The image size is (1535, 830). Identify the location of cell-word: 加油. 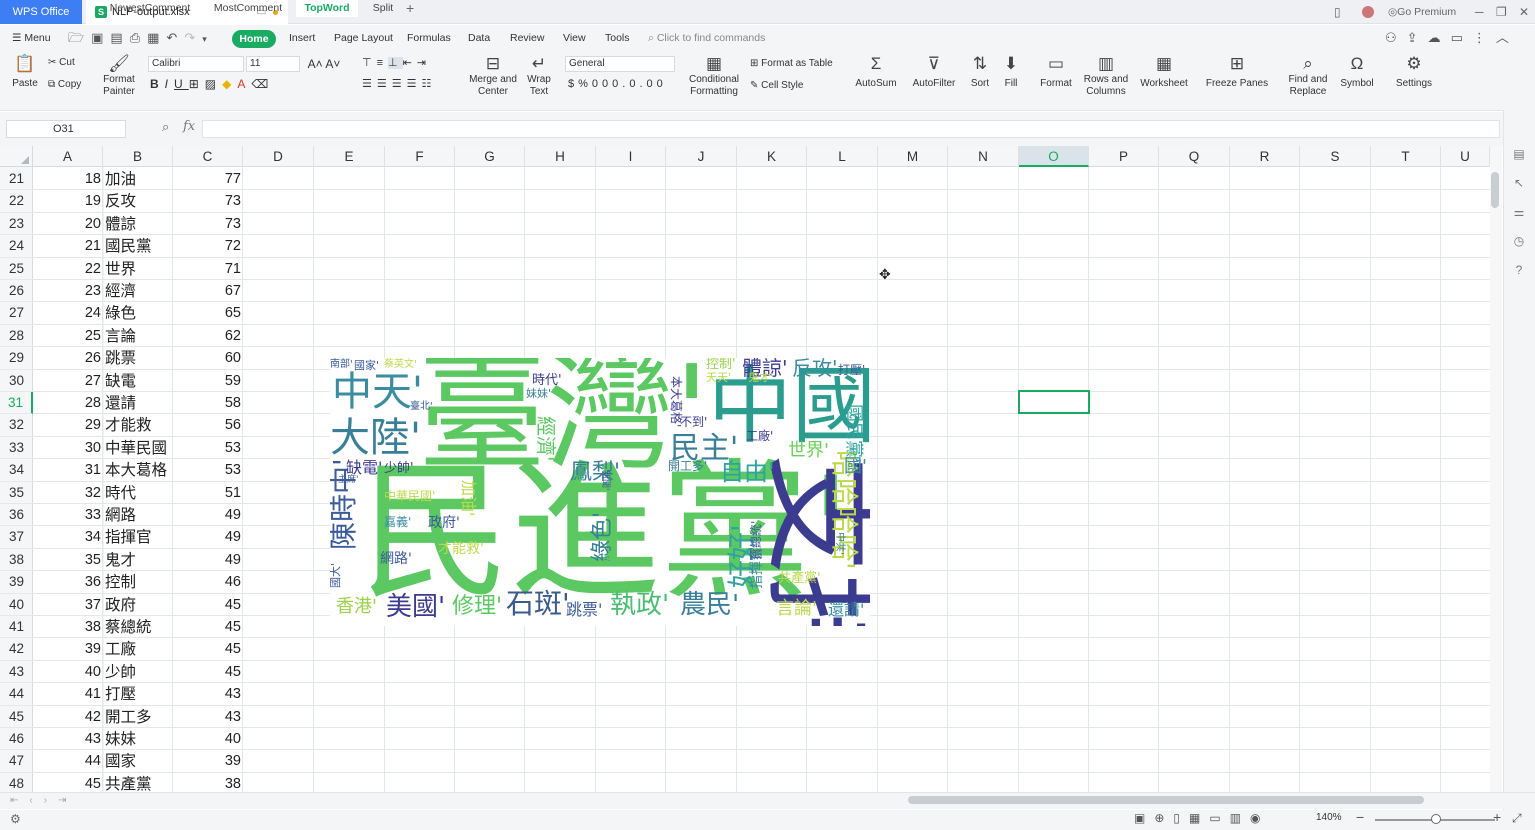
(120, 179).